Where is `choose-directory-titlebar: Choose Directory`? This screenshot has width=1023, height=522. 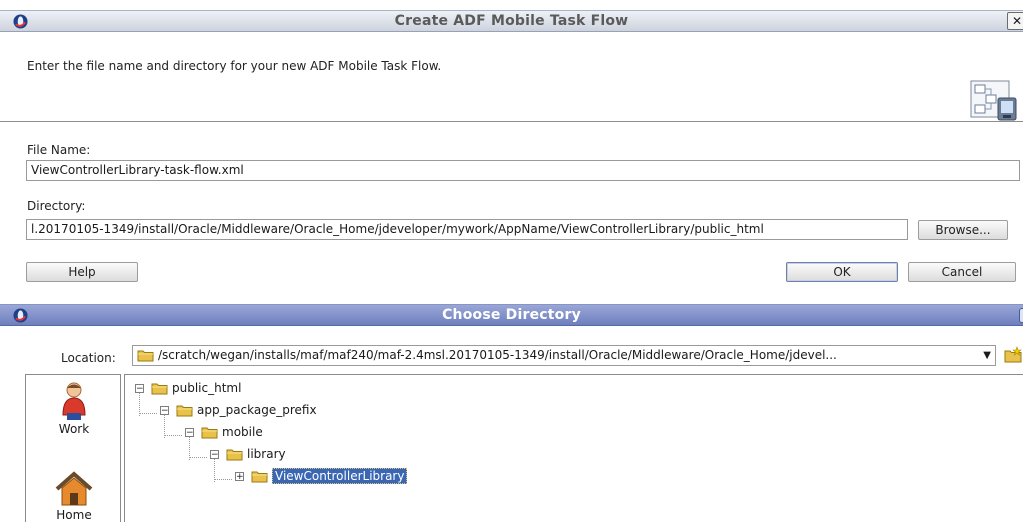
choose-directory-titlebar: Choose Directory is located at coordinates (511, 315).